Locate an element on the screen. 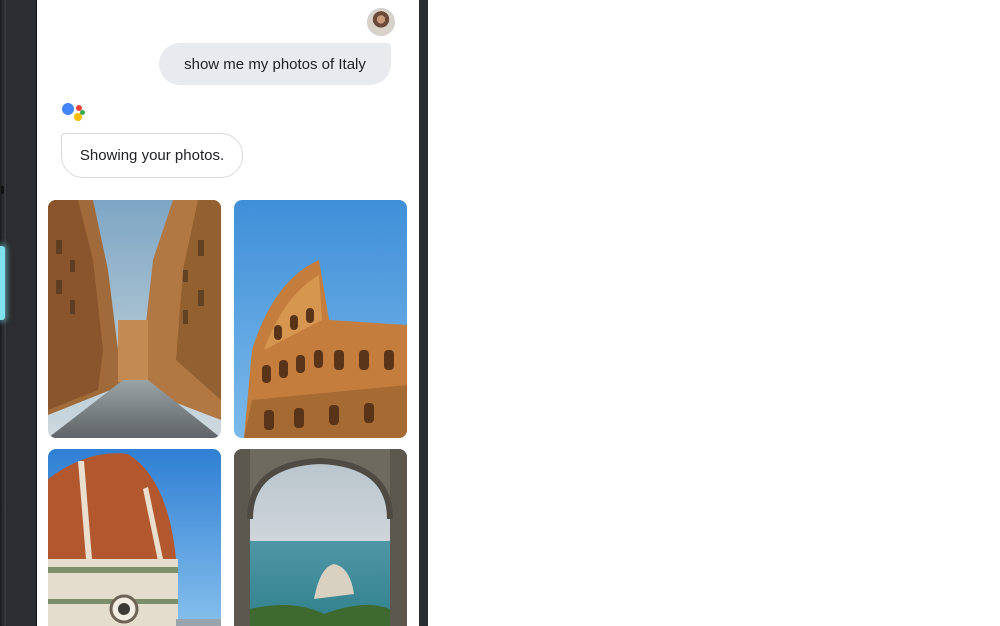  photo-narrow-street is located at coordinates (134, 319).